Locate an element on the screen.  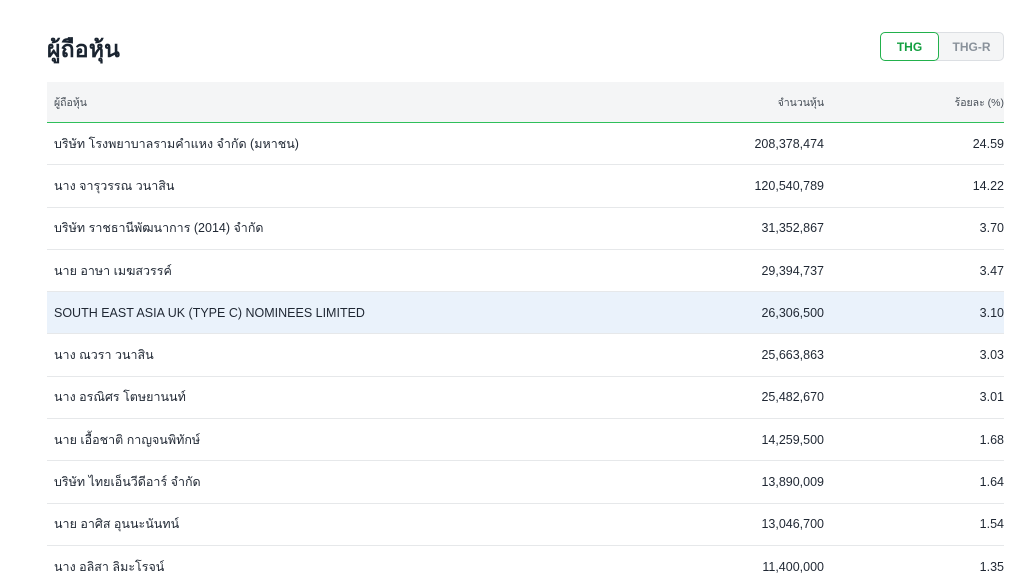
tab-thg: THG is located at coordinates (909, 46).